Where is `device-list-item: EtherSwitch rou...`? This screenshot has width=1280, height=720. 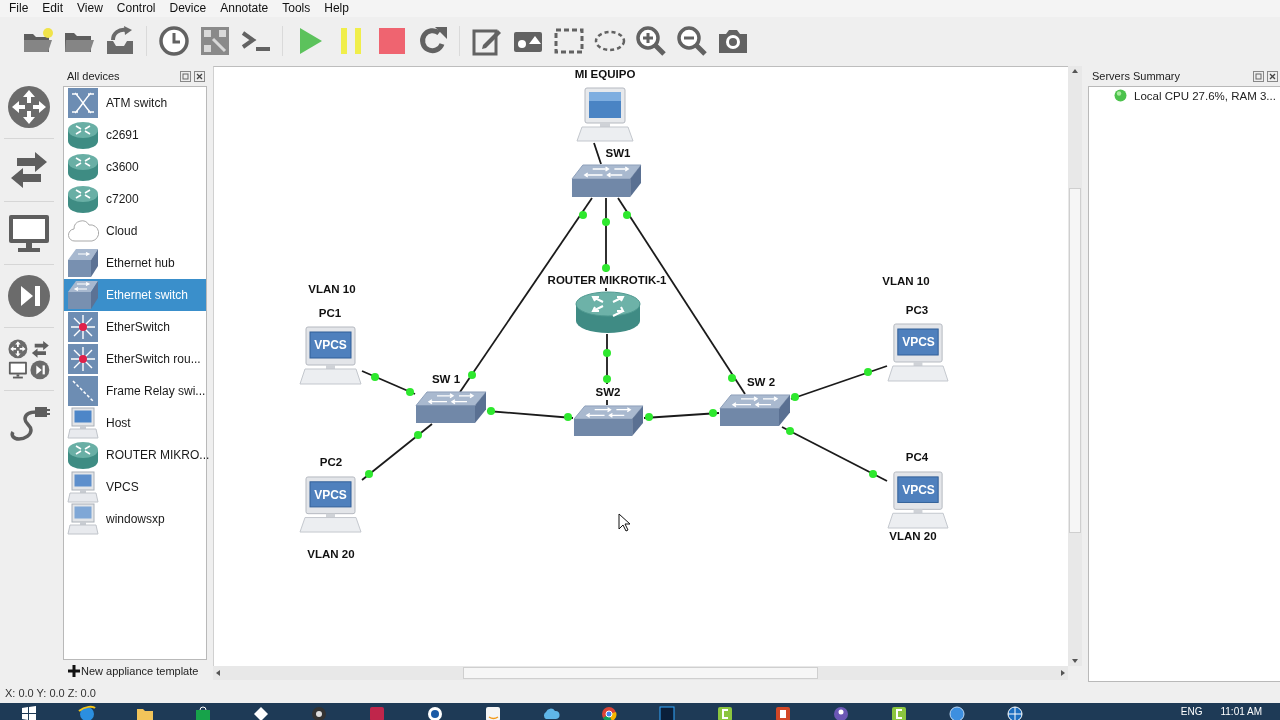 device-list-item: EtherSwitch rou... is located at coordinates (135, 359).